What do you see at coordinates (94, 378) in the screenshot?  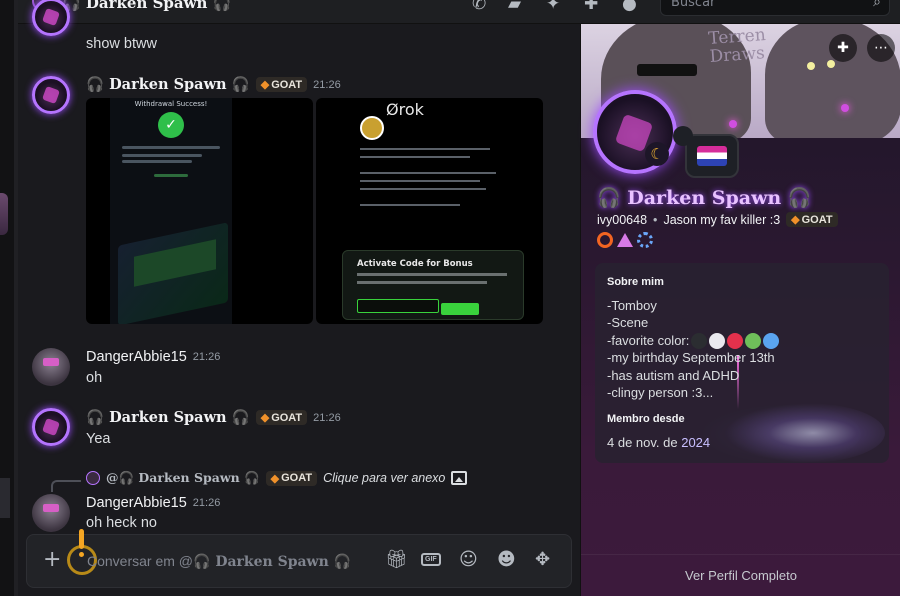 I see `message-text: oh` at bounding box center [94, 378].